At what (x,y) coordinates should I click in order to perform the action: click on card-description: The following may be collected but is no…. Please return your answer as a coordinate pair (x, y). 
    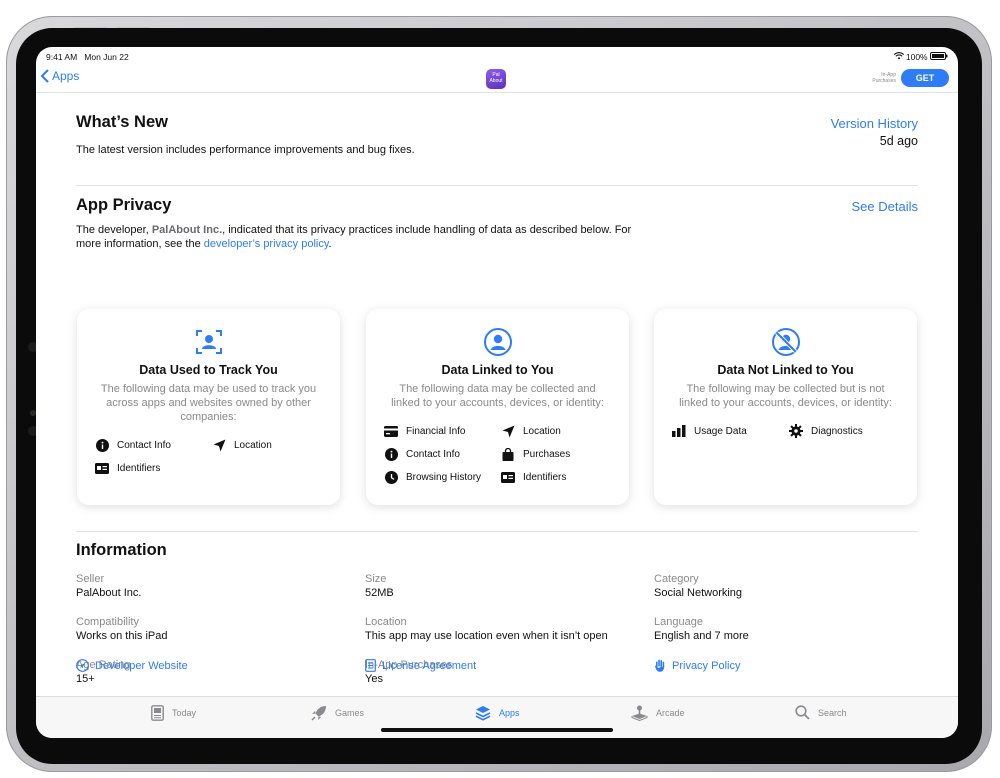
    Looking at the image, I should click on (785, 396).